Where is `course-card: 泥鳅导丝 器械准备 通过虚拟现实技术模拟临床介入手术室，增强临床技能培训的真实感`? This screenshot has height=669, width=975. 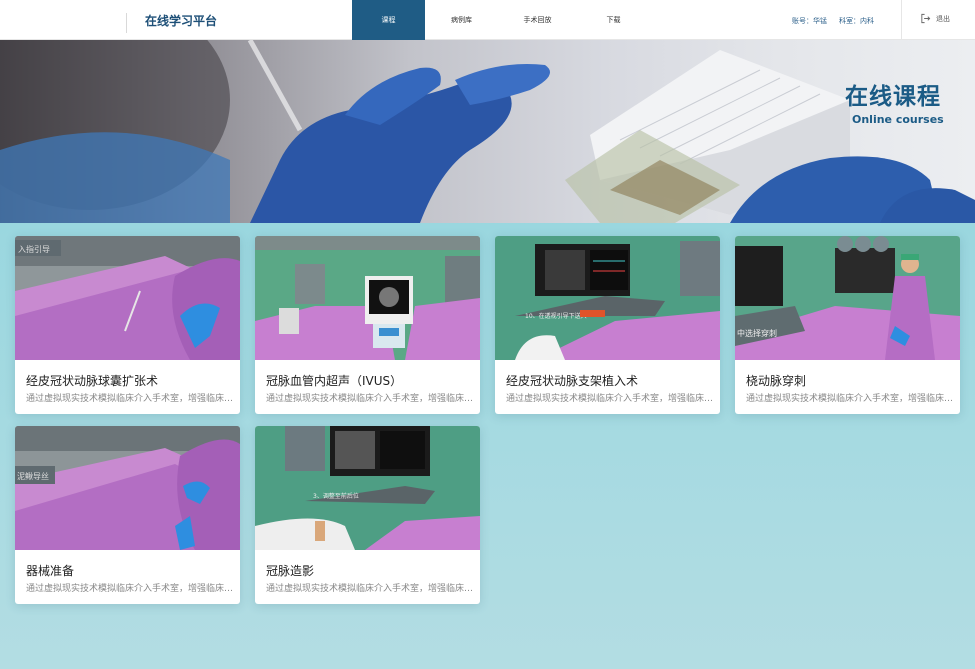
course-card: 泥鳅导丝 器械准备 通过虚拟现实技术模拟临床介入手术室，增强临床技能培训的真实感 is located at coordinates (127, 515).